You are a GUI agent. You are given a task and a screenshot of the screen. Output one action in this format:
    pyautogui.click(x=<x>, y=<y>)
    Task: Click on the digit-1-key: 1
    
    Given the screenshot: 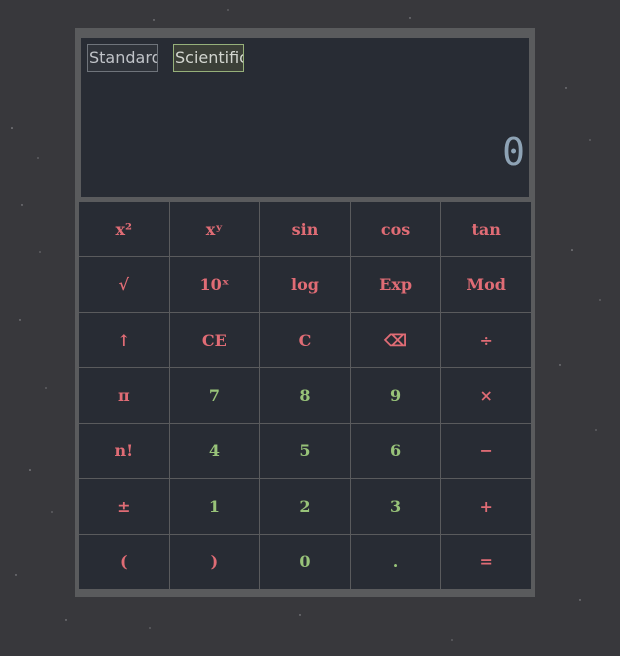 What is the action you would take?
    pyautogui.click(x=214, y=506)
    